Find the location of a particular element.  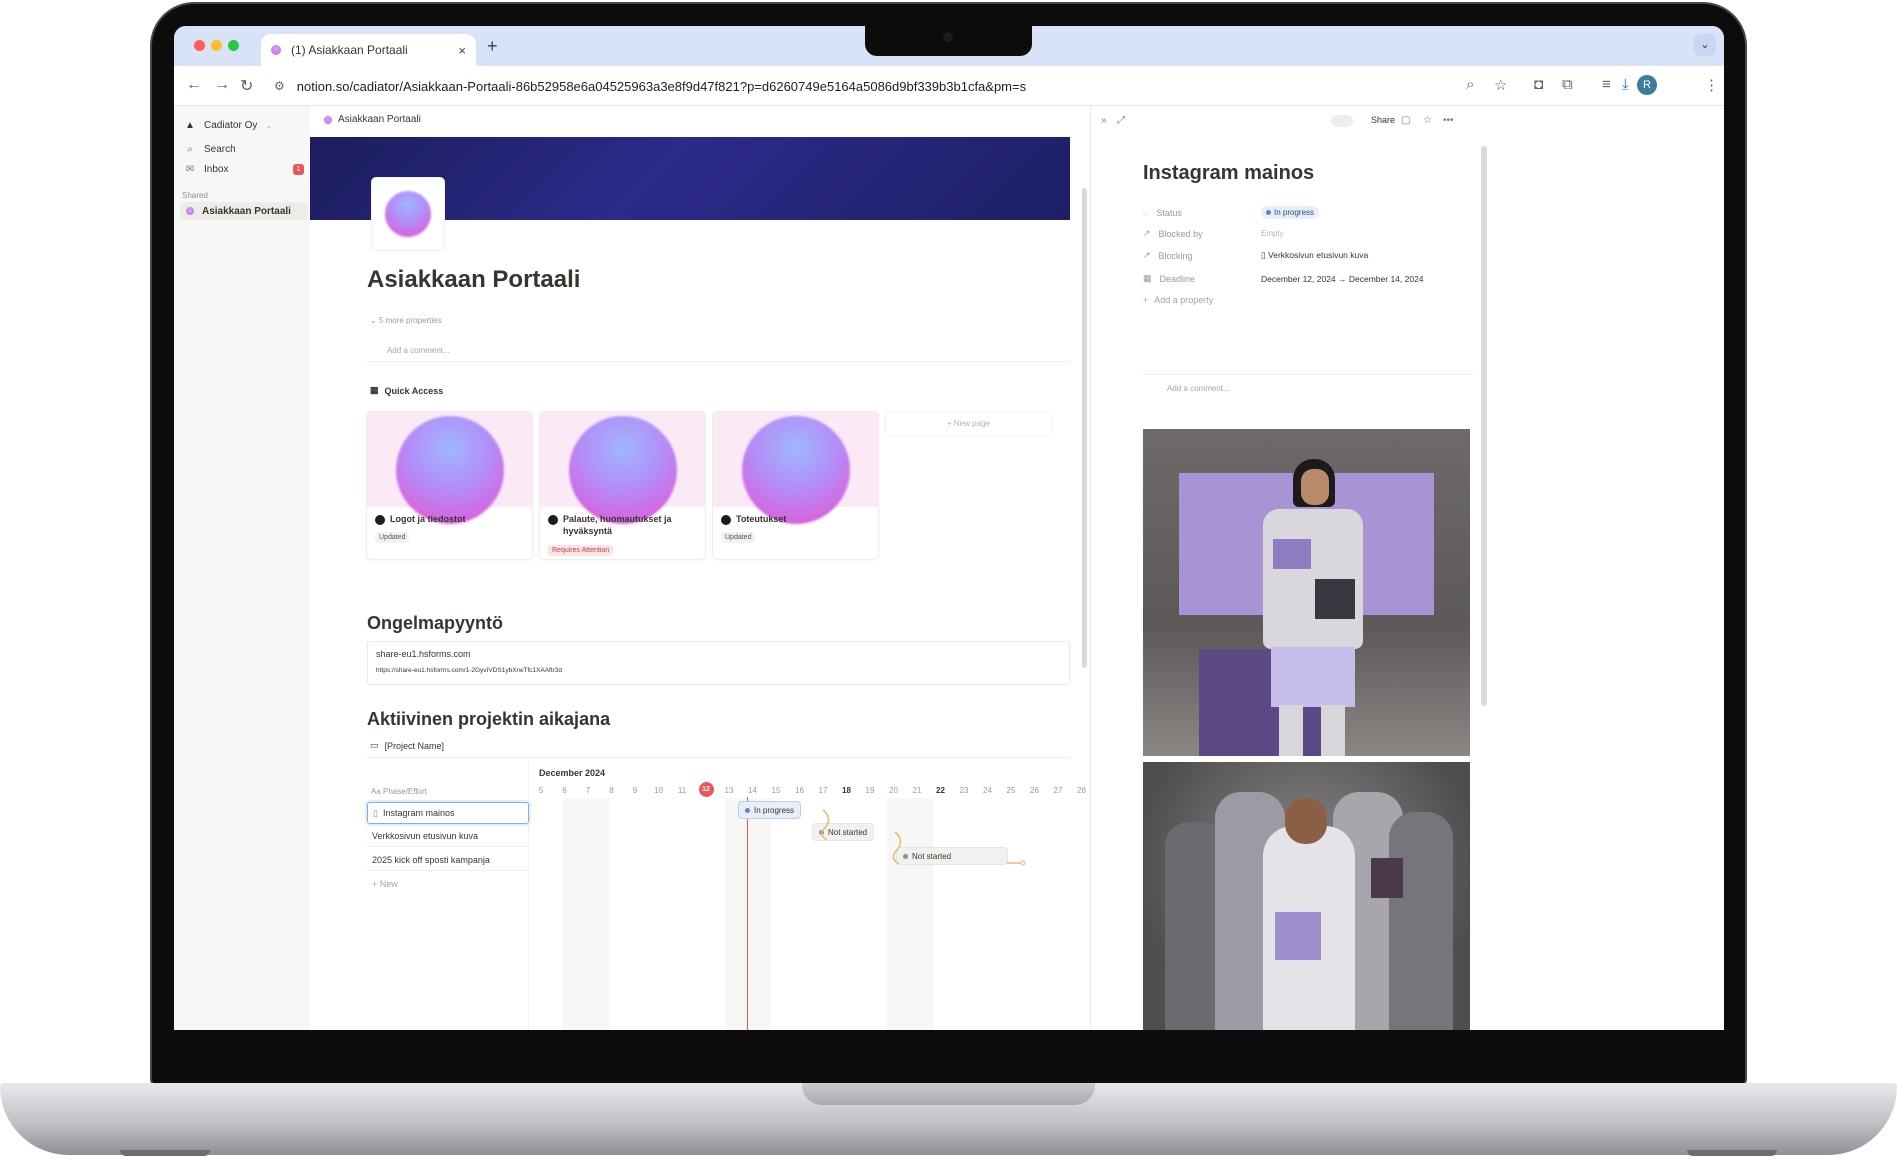

property-blocked-by: ↗ Blocked by Empty is located at coordinates (1213, 233).